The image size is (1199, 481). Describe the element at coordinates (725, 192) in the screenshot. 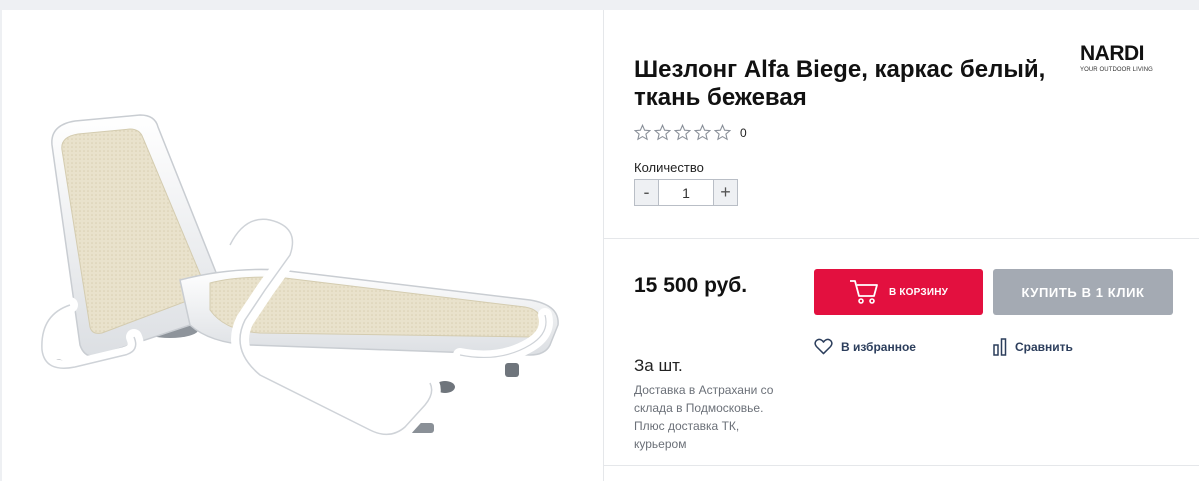

I see `quantity-increase-button: +` at that location.